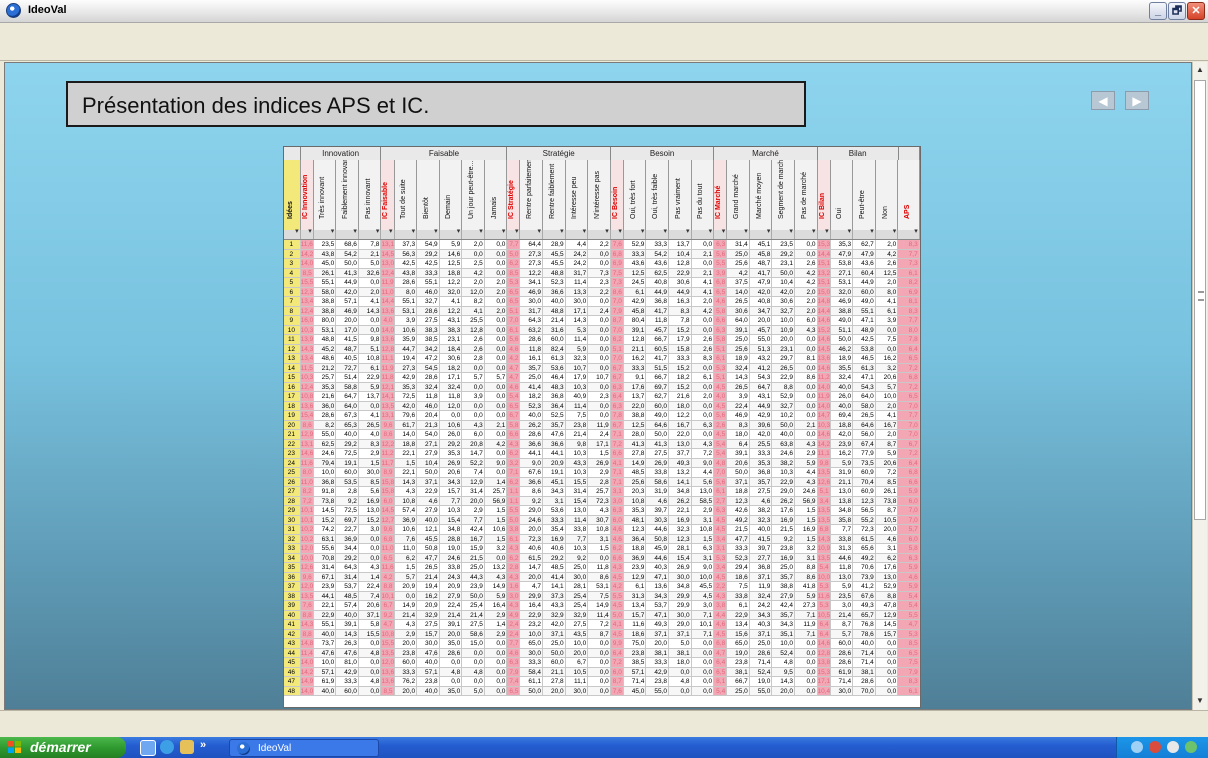  I want to click on browser-icon, so click(167, 747).